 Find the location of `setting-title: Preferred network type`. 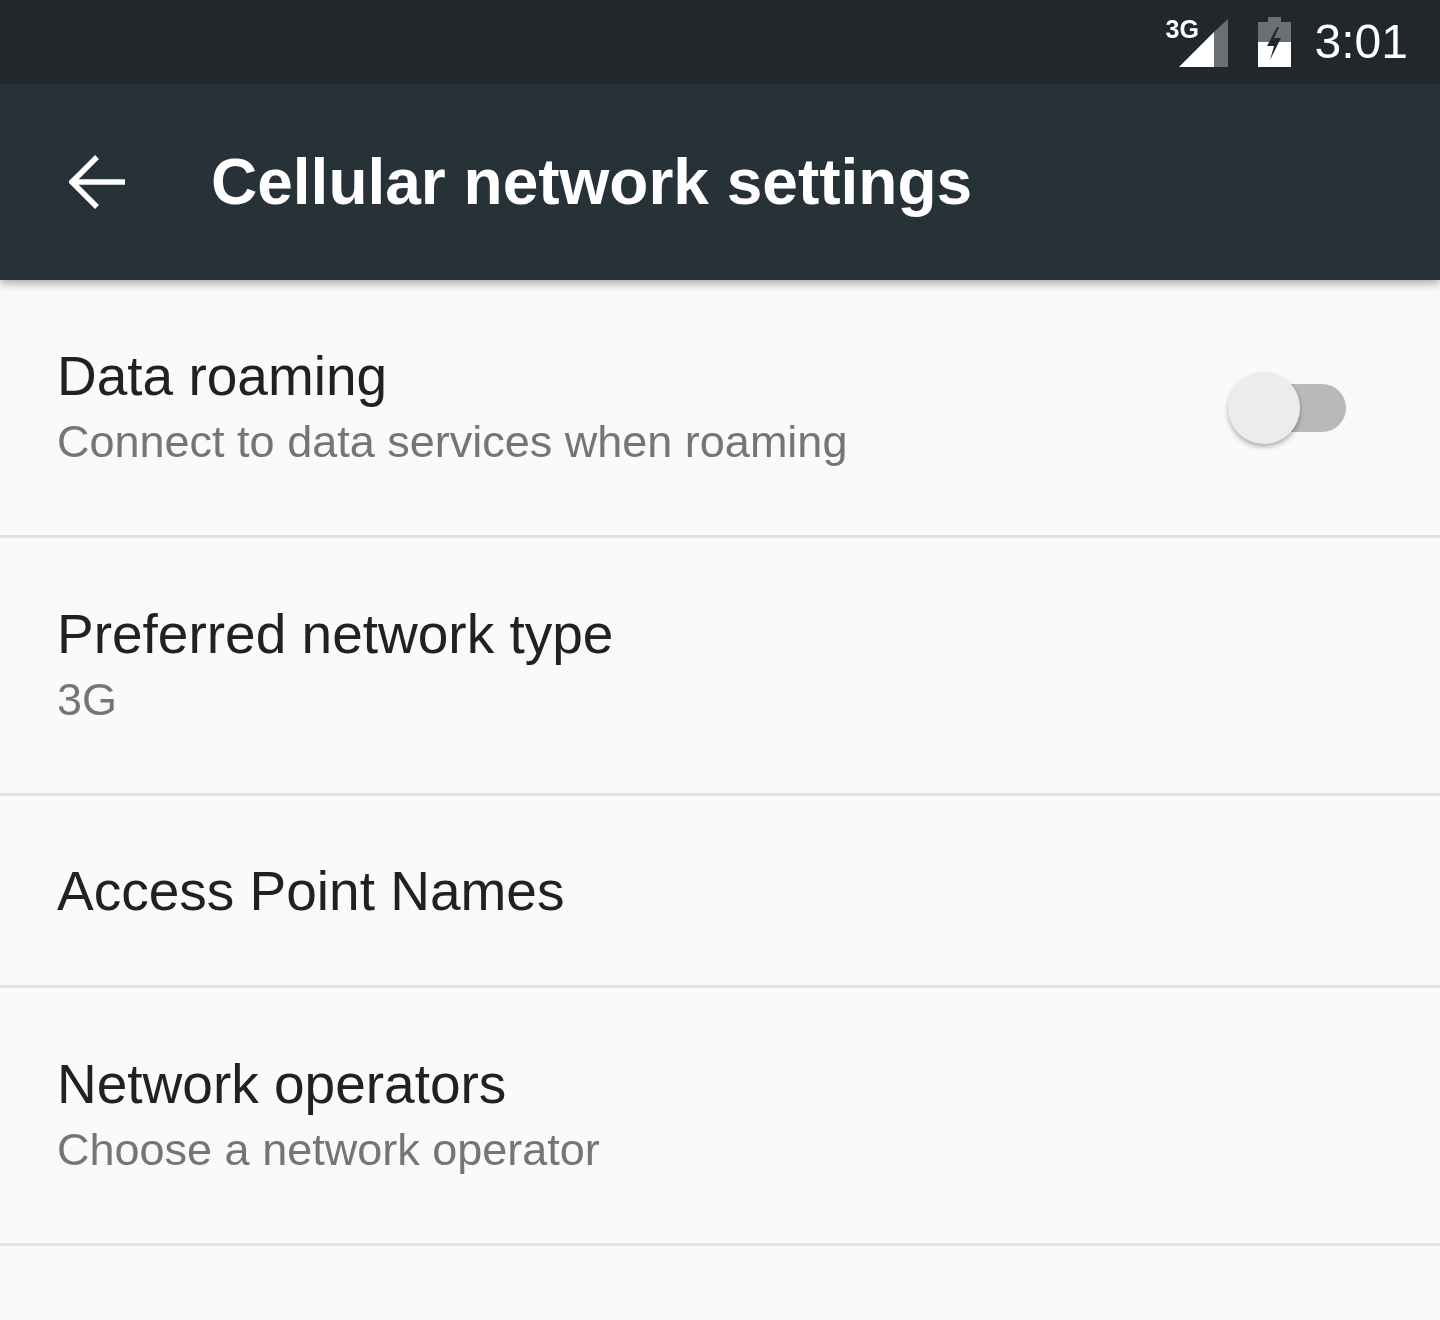

setting-title: Preferred network type is located at coordinates (336, 633).